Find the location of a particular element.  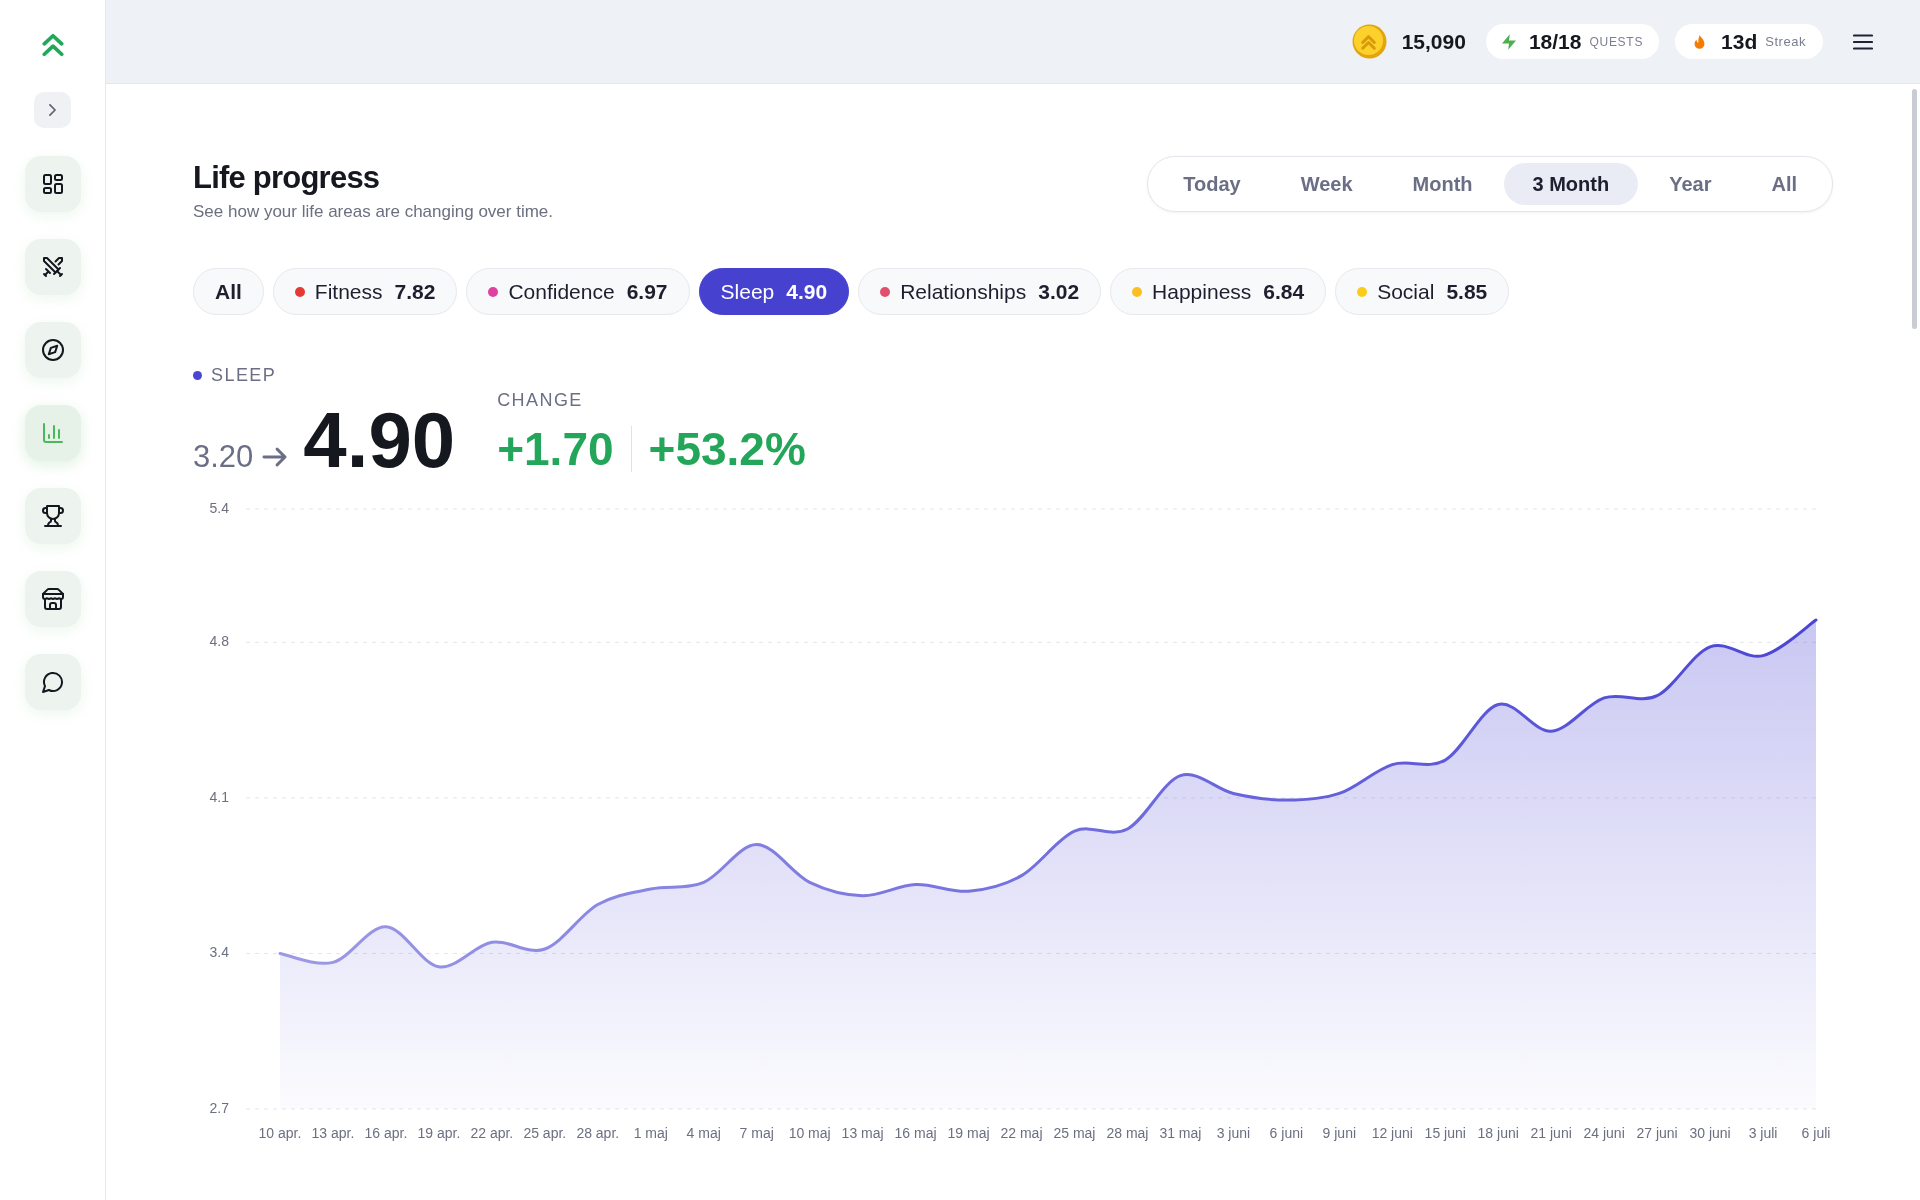

compass-icon is located at coordinates (52, 350).